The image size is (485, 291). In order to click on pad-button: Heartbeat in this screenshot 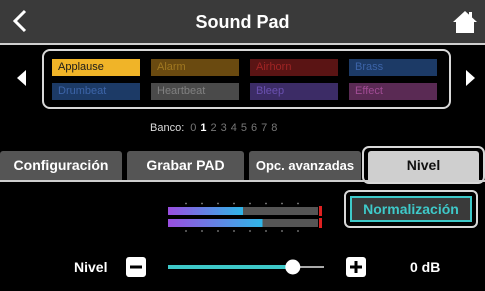, I will do `click(195, 91)`.